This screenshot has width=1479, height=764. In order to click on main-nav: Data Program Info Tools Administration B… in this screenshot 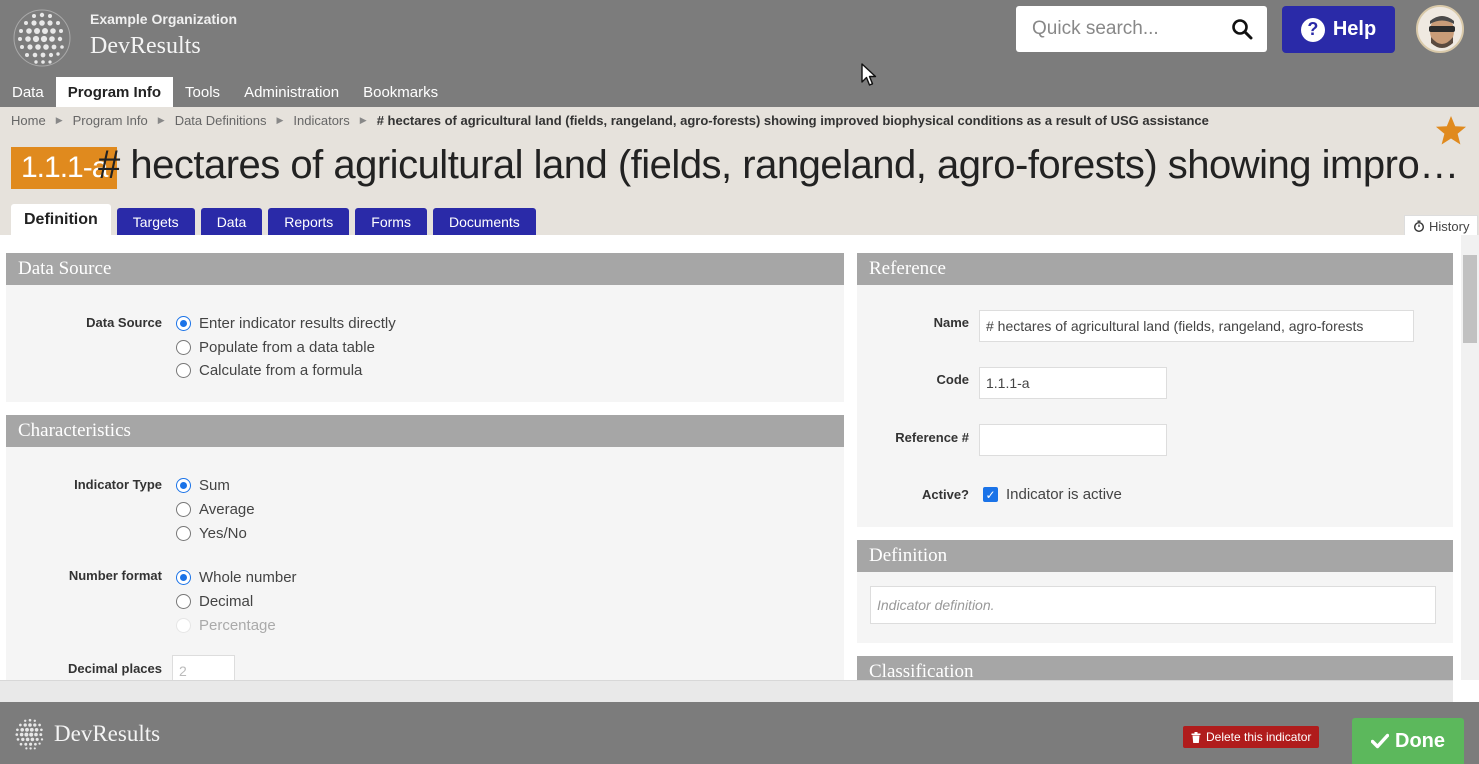, I will do `click(225, 92)`.